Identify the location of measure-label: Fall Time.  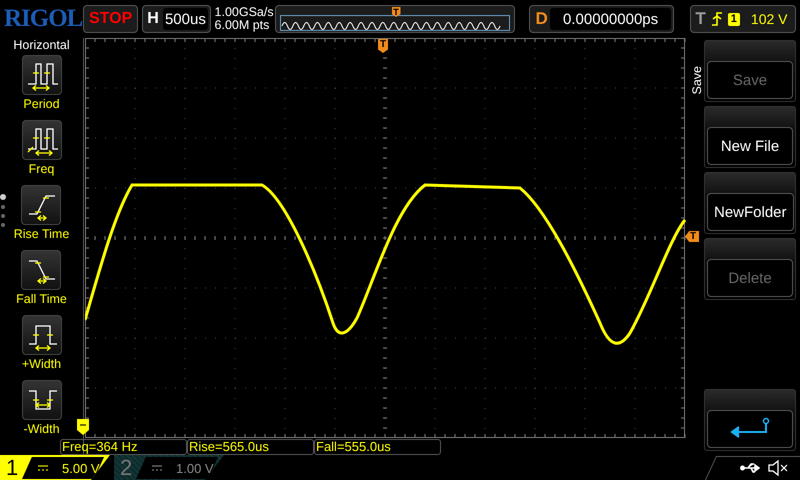
(41, 299).